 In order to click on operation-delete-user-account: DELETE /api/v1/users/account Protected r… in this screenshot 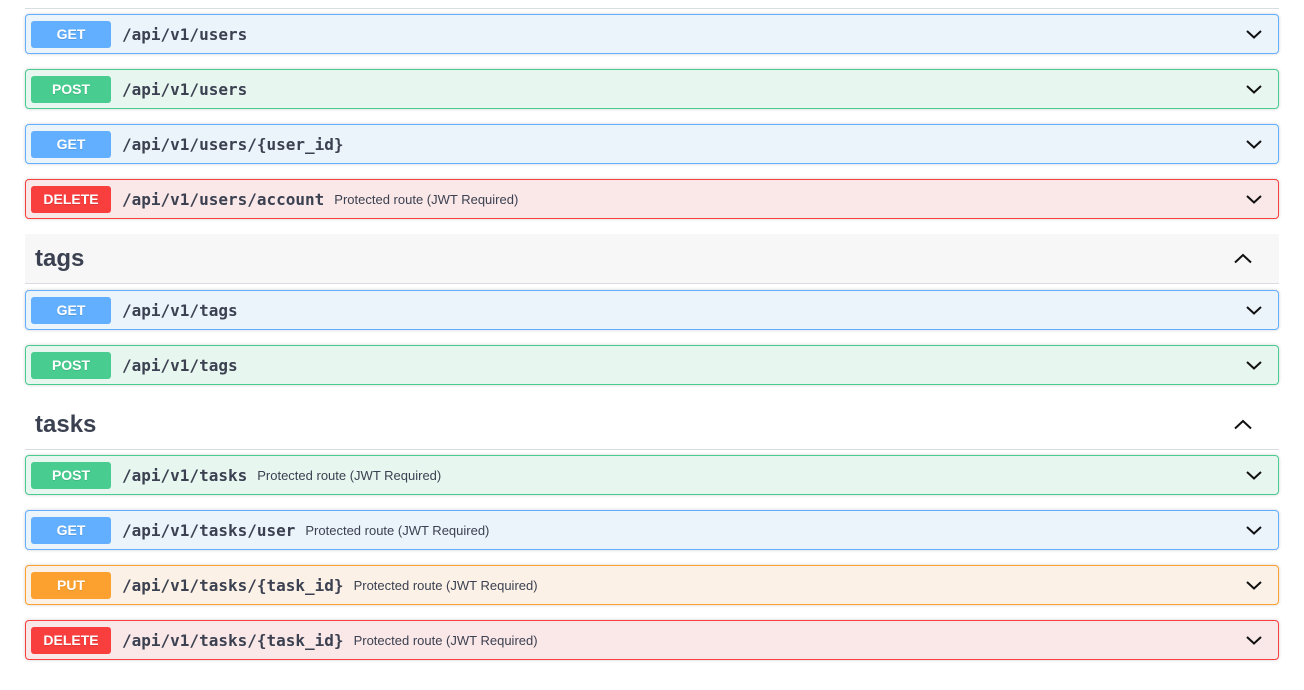, I will do `click(652, 199)`.